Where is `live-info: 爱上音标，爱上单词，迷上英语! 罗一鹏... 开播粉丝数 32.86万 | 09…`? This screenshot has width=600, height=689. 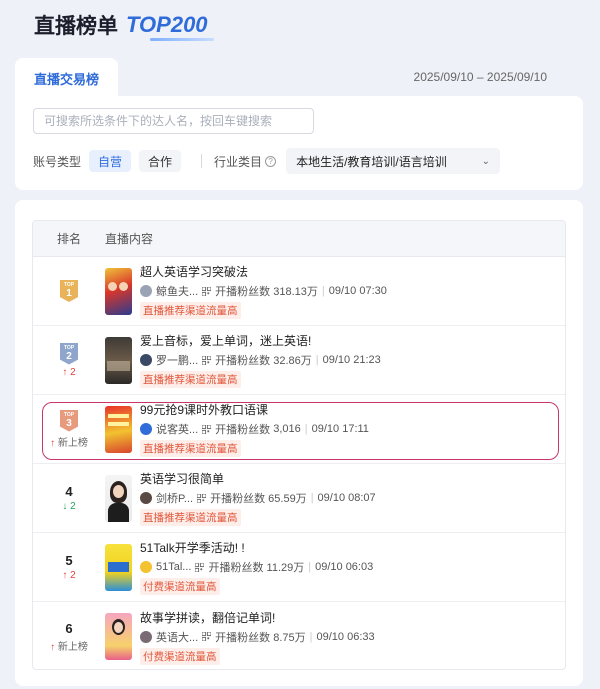
live-info: 爱上音标，爱上单词，迷上英语! 罗一鹏... 开播粉丝数 32.86万 | 09… is located at coordinates (260, 360).